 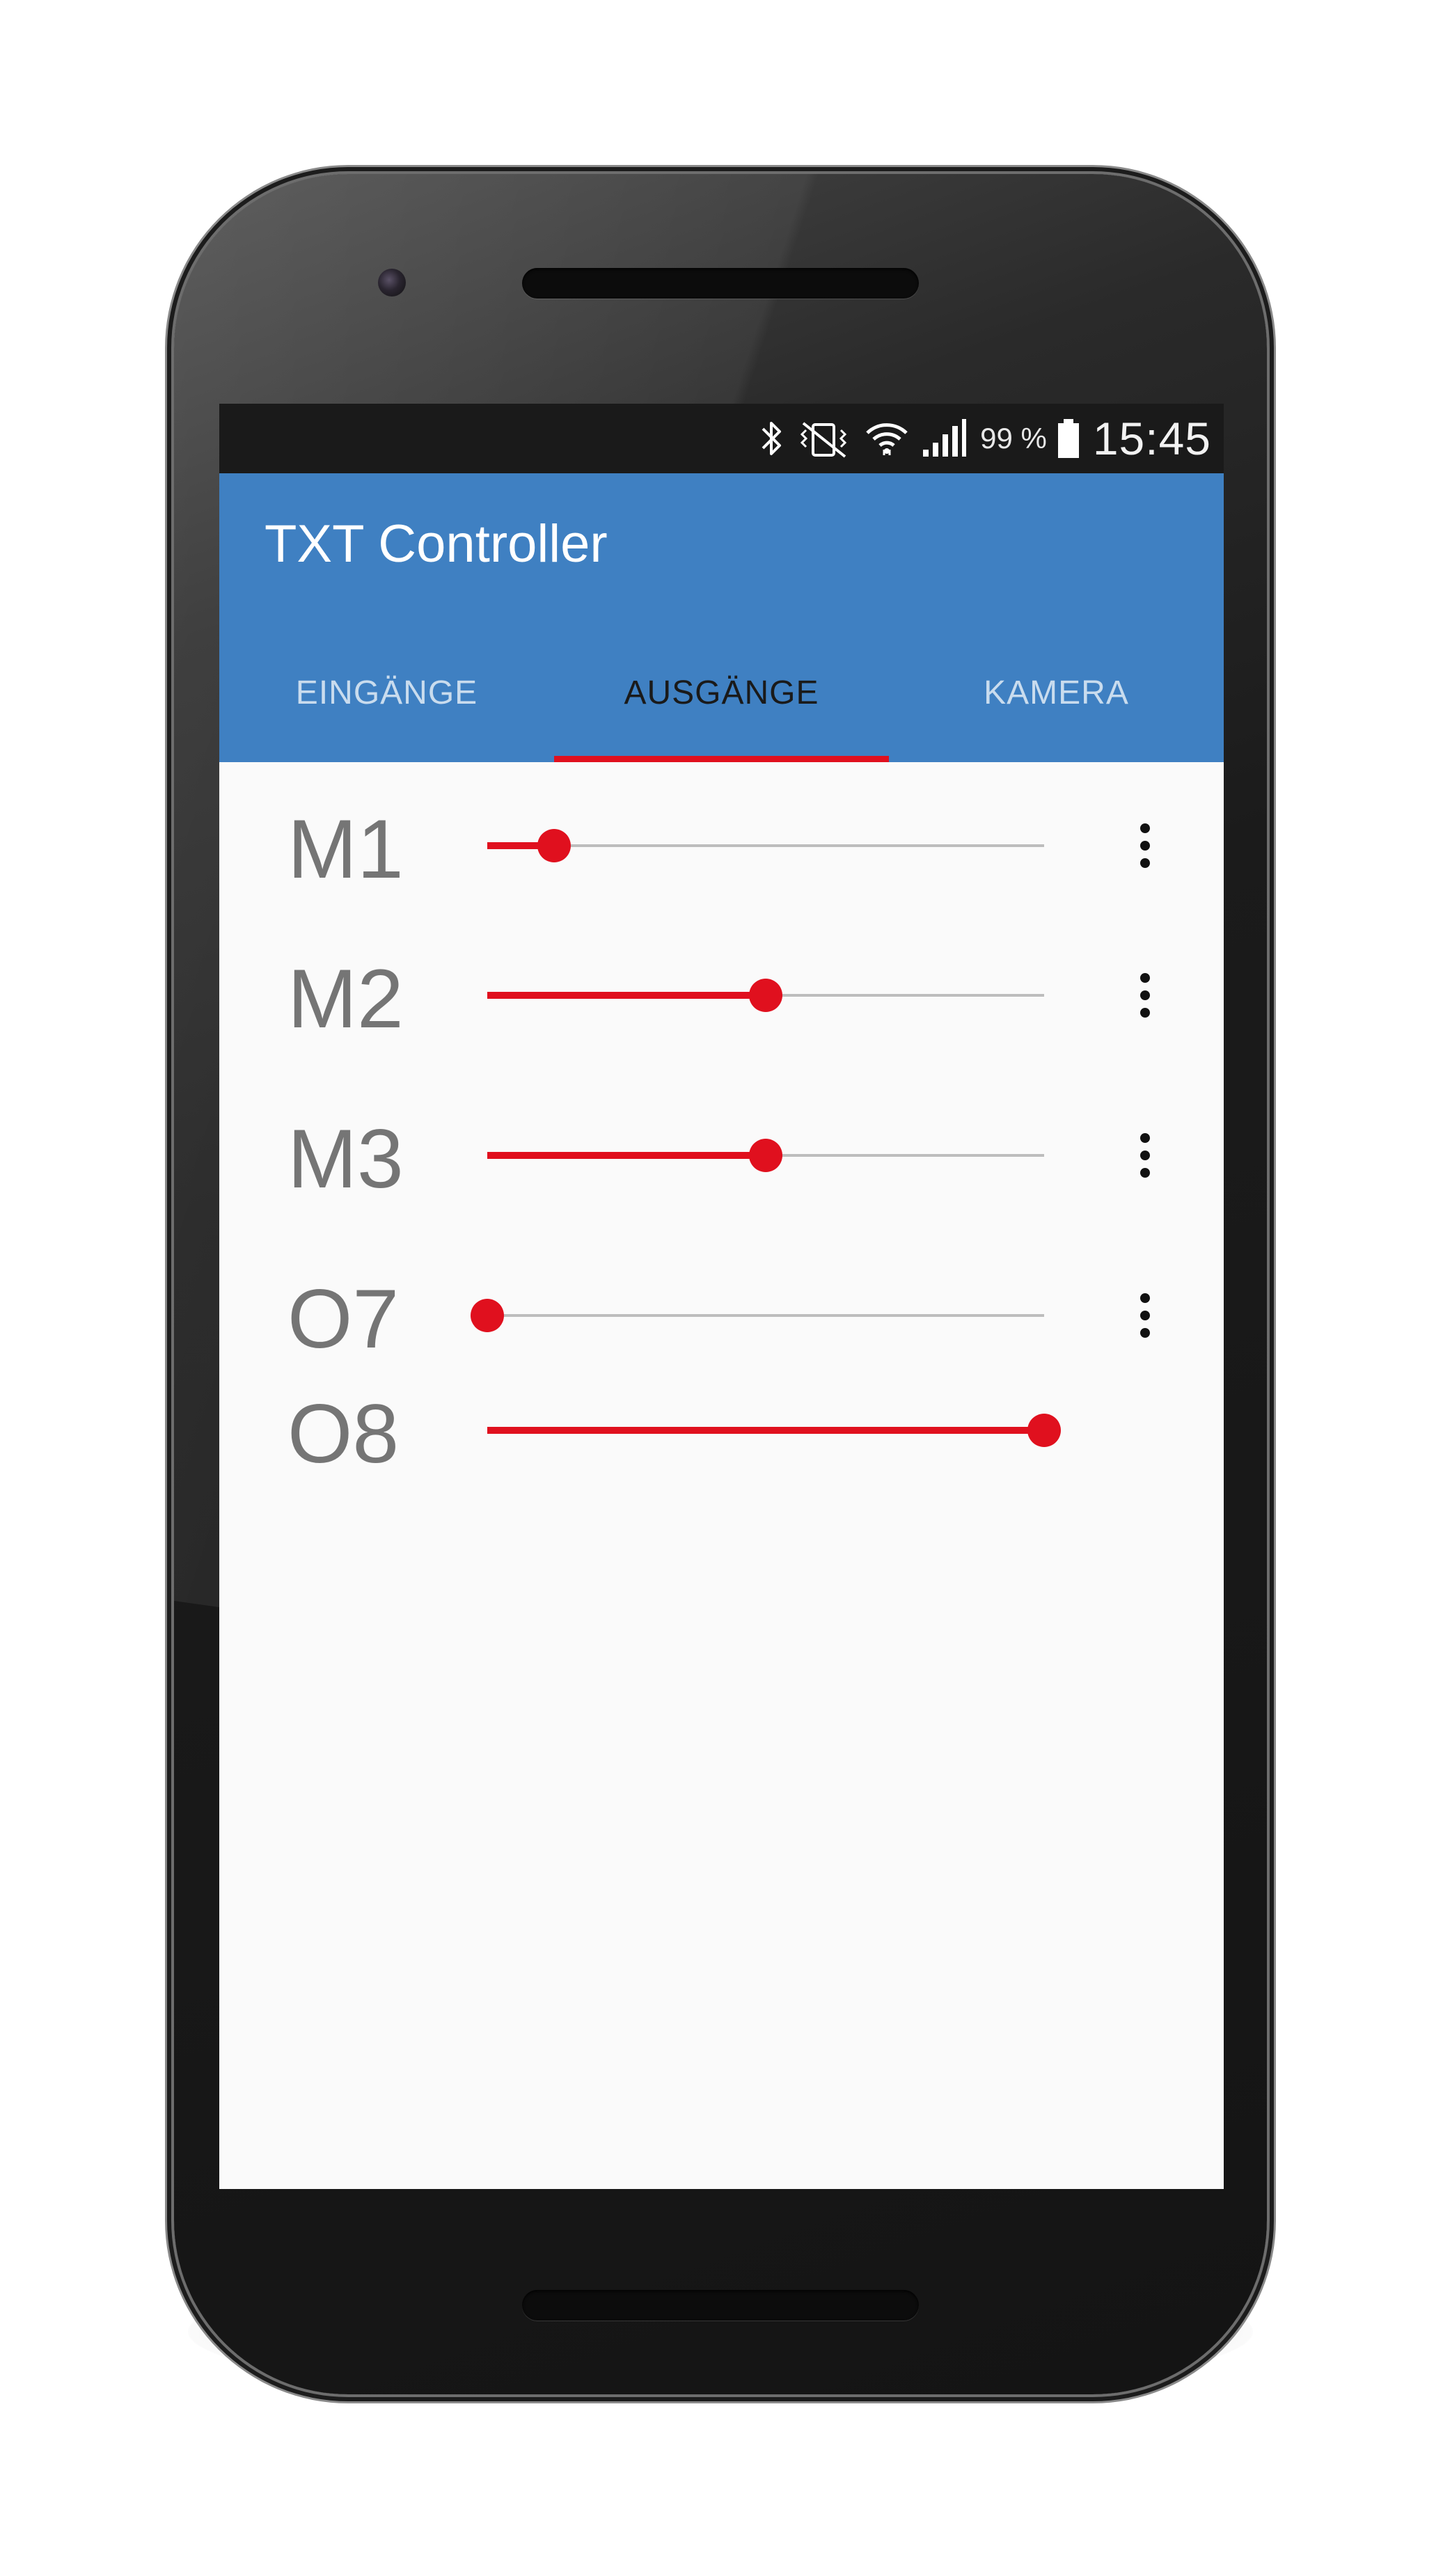 I want to click on output-slider-m2, so click(x=765, y=995).